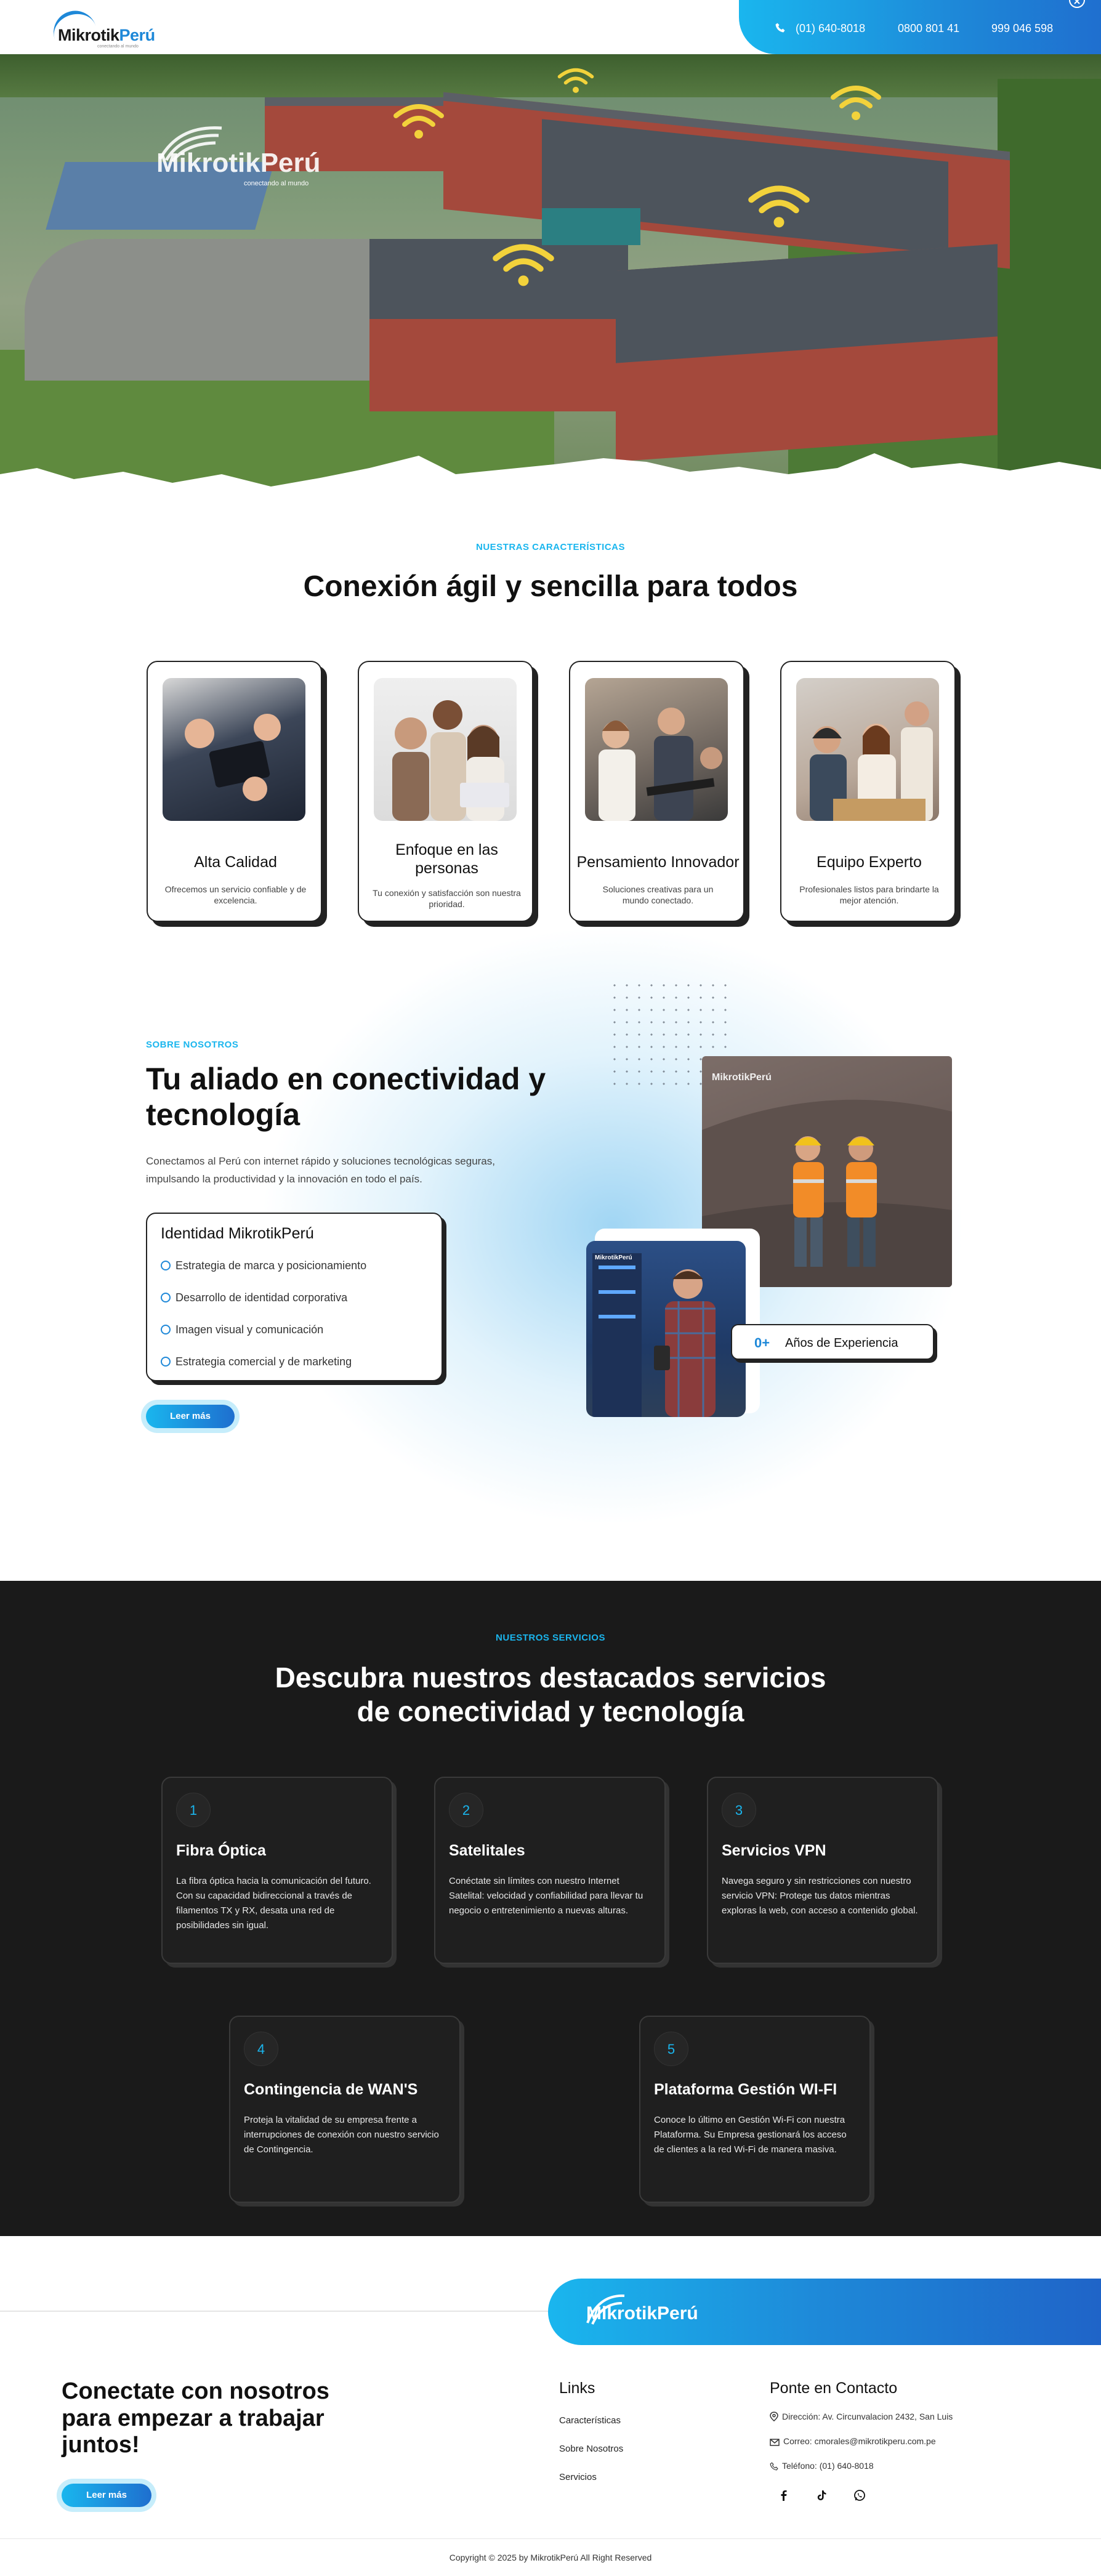 This screenshot has width=1101, height=2576. What do you see at coordinates (331, 2089) in the screenshot?
I see `service-title: Contingencia de WAN'S` at bounding box center [331, 2089].